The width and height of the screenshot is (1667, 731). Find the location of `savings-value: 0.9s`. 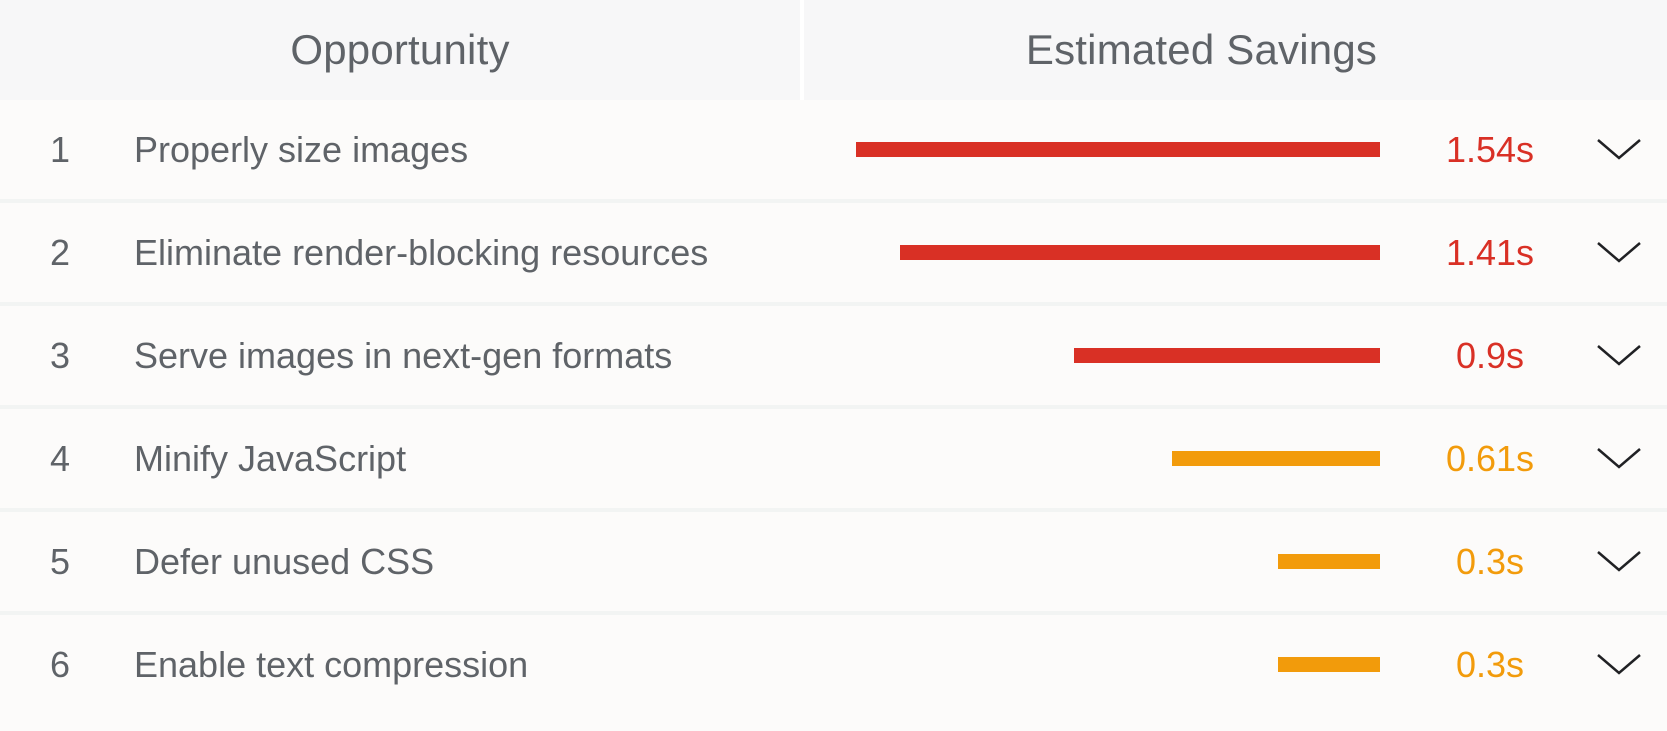

savings-value: 0.9s is located at coordinates (1490, 355).